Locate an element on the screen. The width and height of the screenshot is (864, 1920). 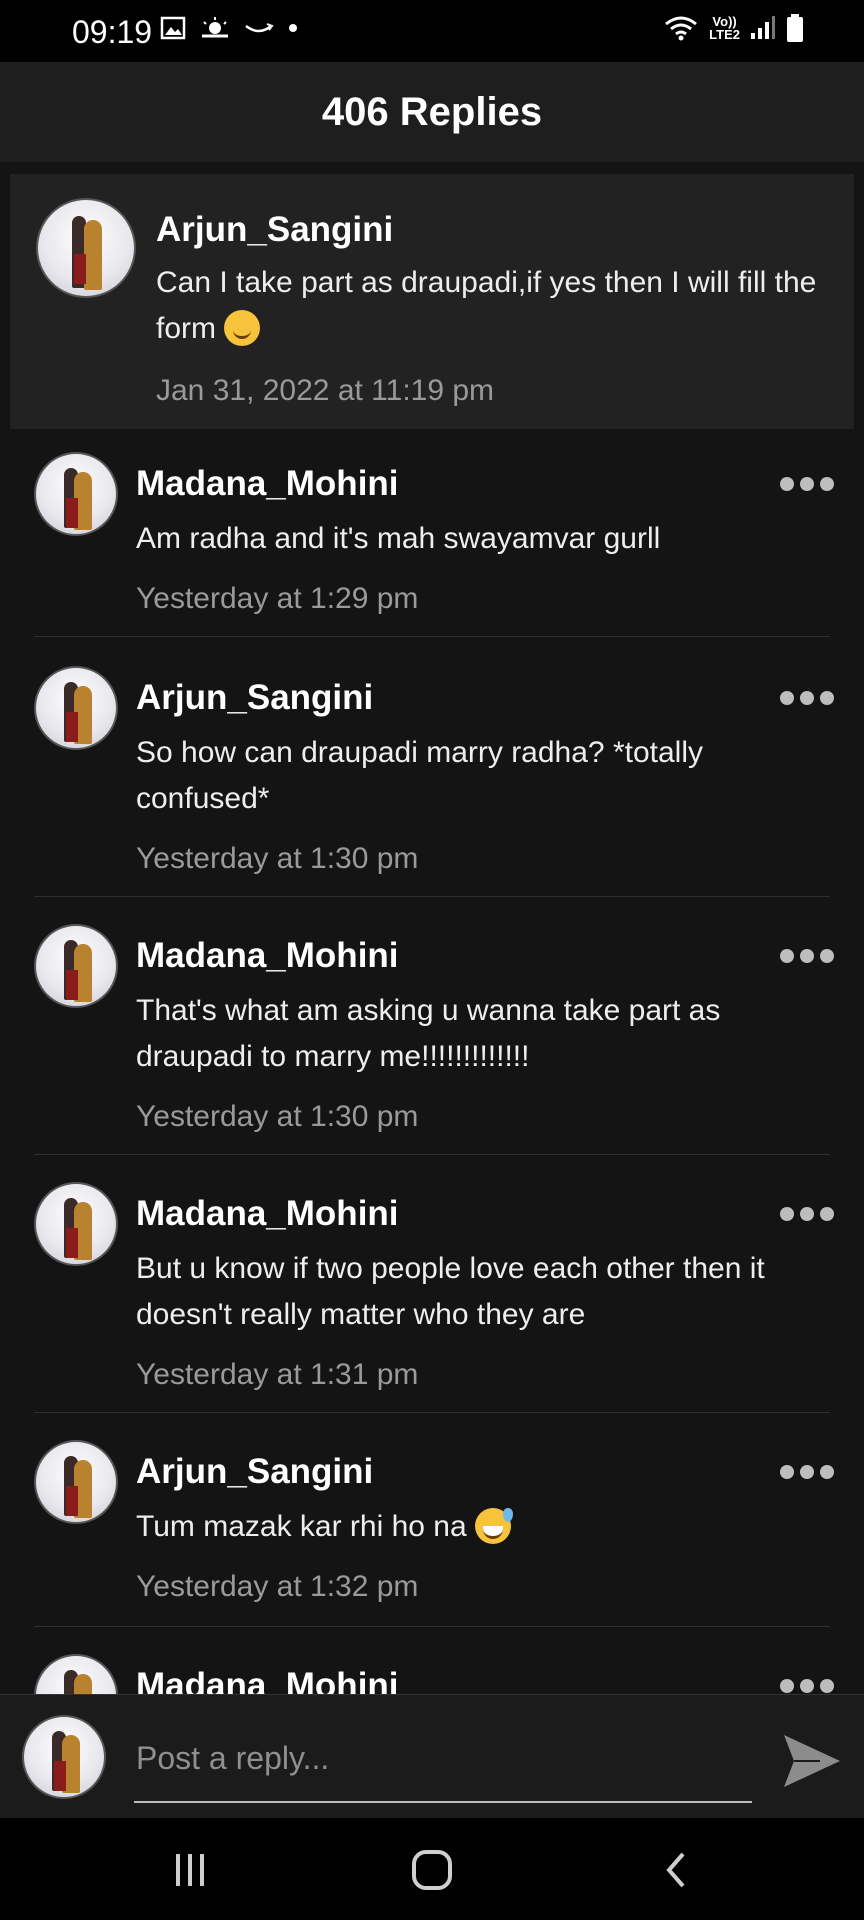
page-title: 406 Replies is located at coordinates (432, 111).